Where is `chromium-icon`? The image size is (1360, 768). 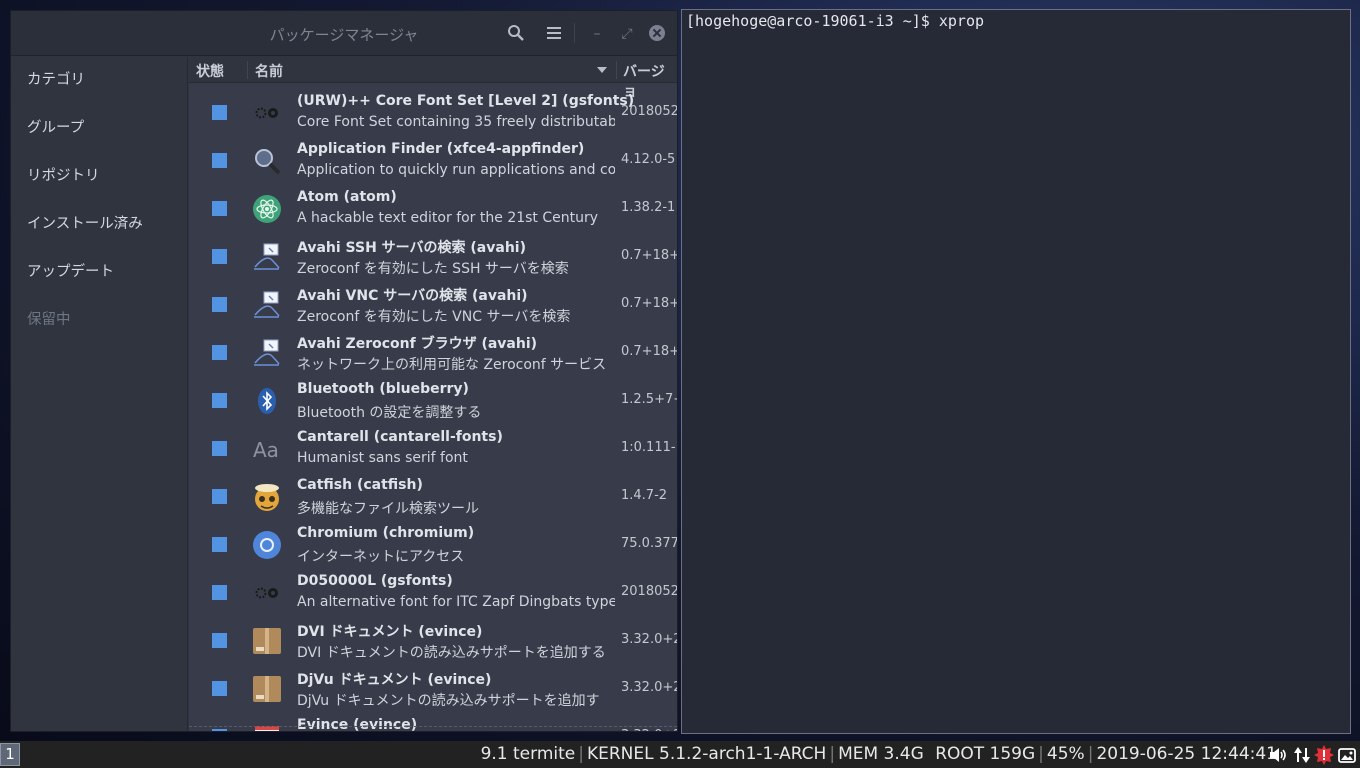
chromium-icon is located at coordinates (267, 545).